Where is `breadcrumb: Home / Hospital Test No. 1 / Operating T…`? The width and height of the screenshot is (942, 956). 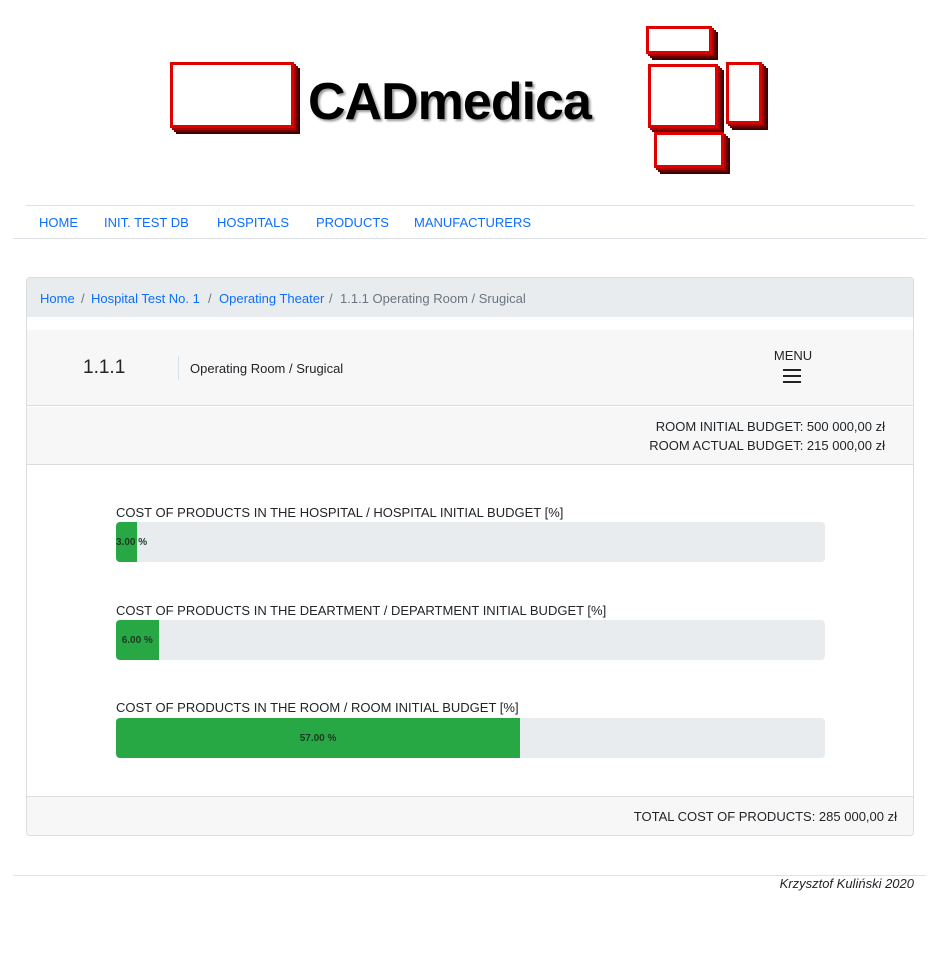
breadcrumb: Home / Hospital Test No. 1 / Operating T… is located at coordinates (470, 297).